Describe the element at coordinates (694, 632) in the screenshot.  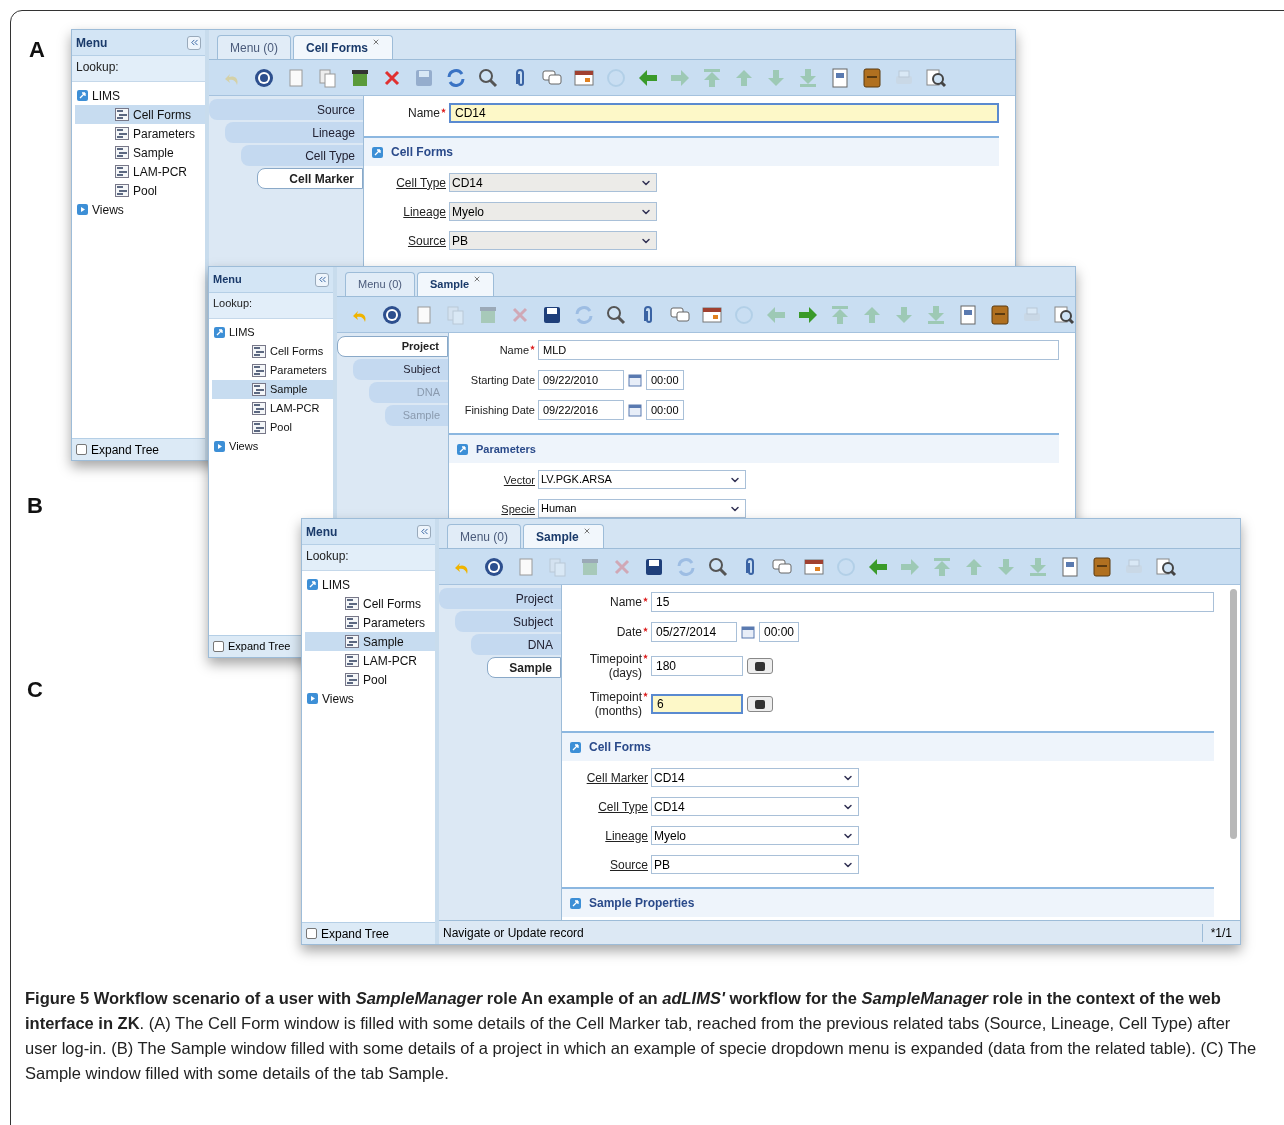
I see `date-field: 05/27/2014` at that location.